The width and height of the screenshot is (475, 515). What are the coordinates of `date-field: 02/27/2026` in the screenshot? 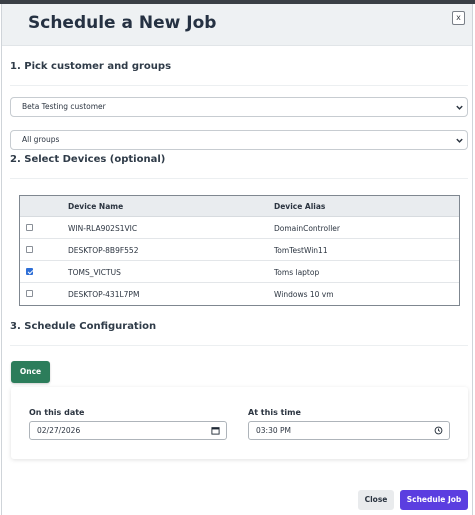 It's located at (128, 430).